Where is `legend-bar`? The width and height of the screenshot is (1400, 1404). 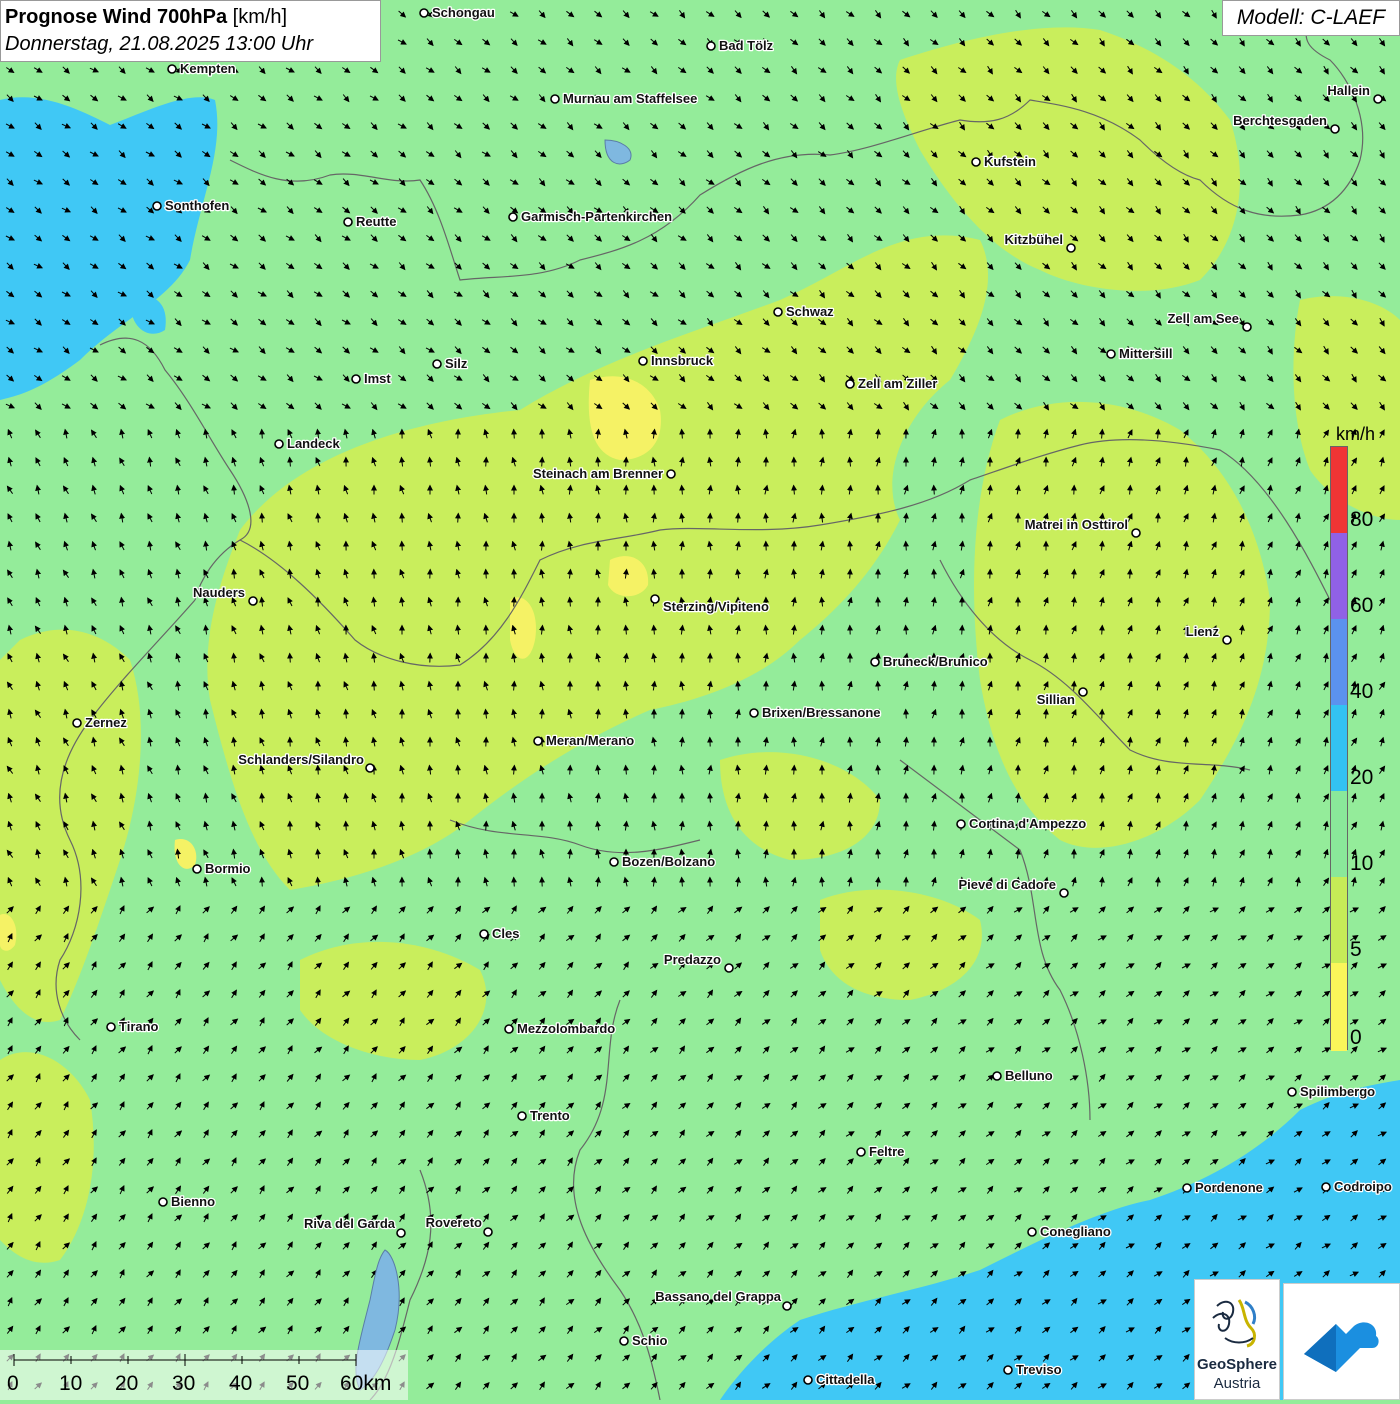 legend-bar is located at coordinates (1339, 748).